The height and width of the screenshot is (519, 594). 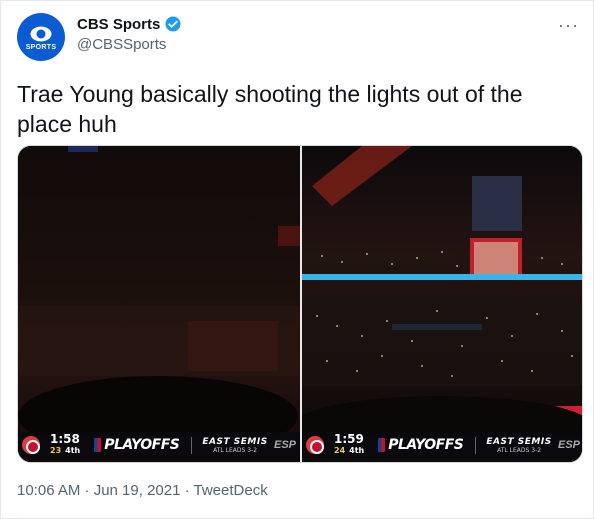 I want to click on score: 24, so click(x=340, y=450).